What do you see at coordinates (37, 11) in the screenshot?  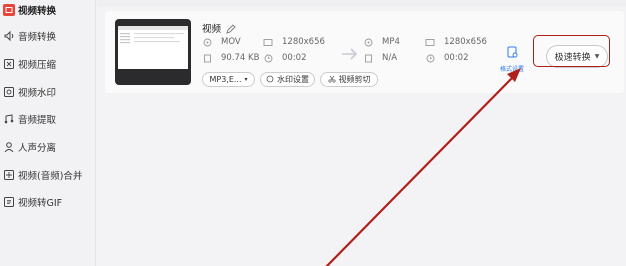 I see `sidebar-item-label: 视频转换` at bounding box center [37, 11].